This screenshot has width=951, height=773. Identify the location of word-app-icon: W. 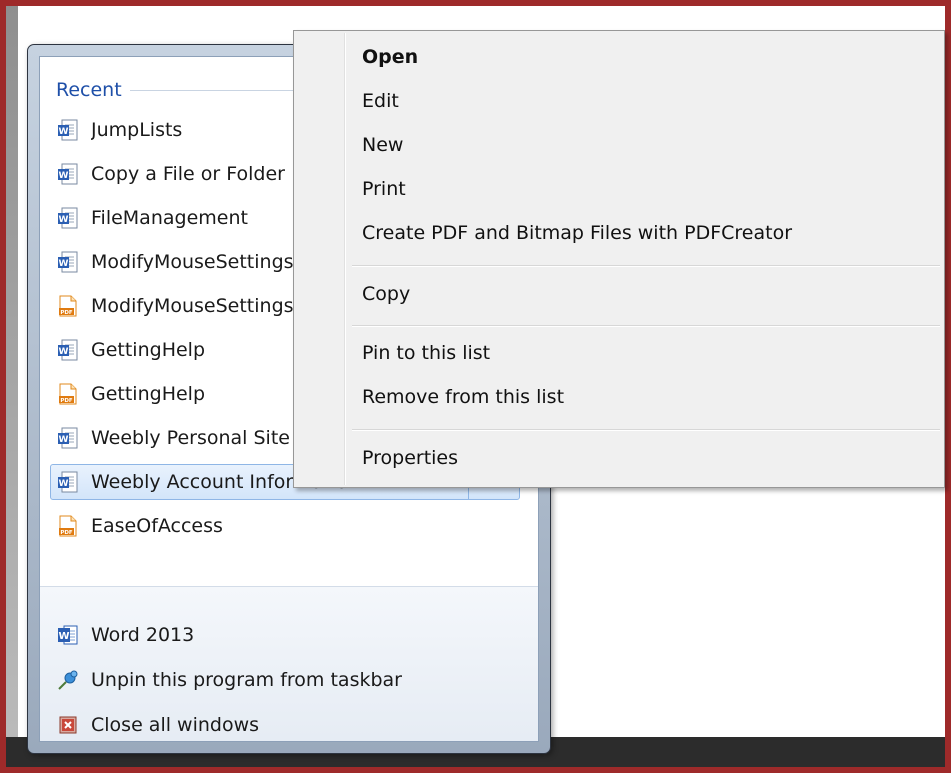
(68, 635).